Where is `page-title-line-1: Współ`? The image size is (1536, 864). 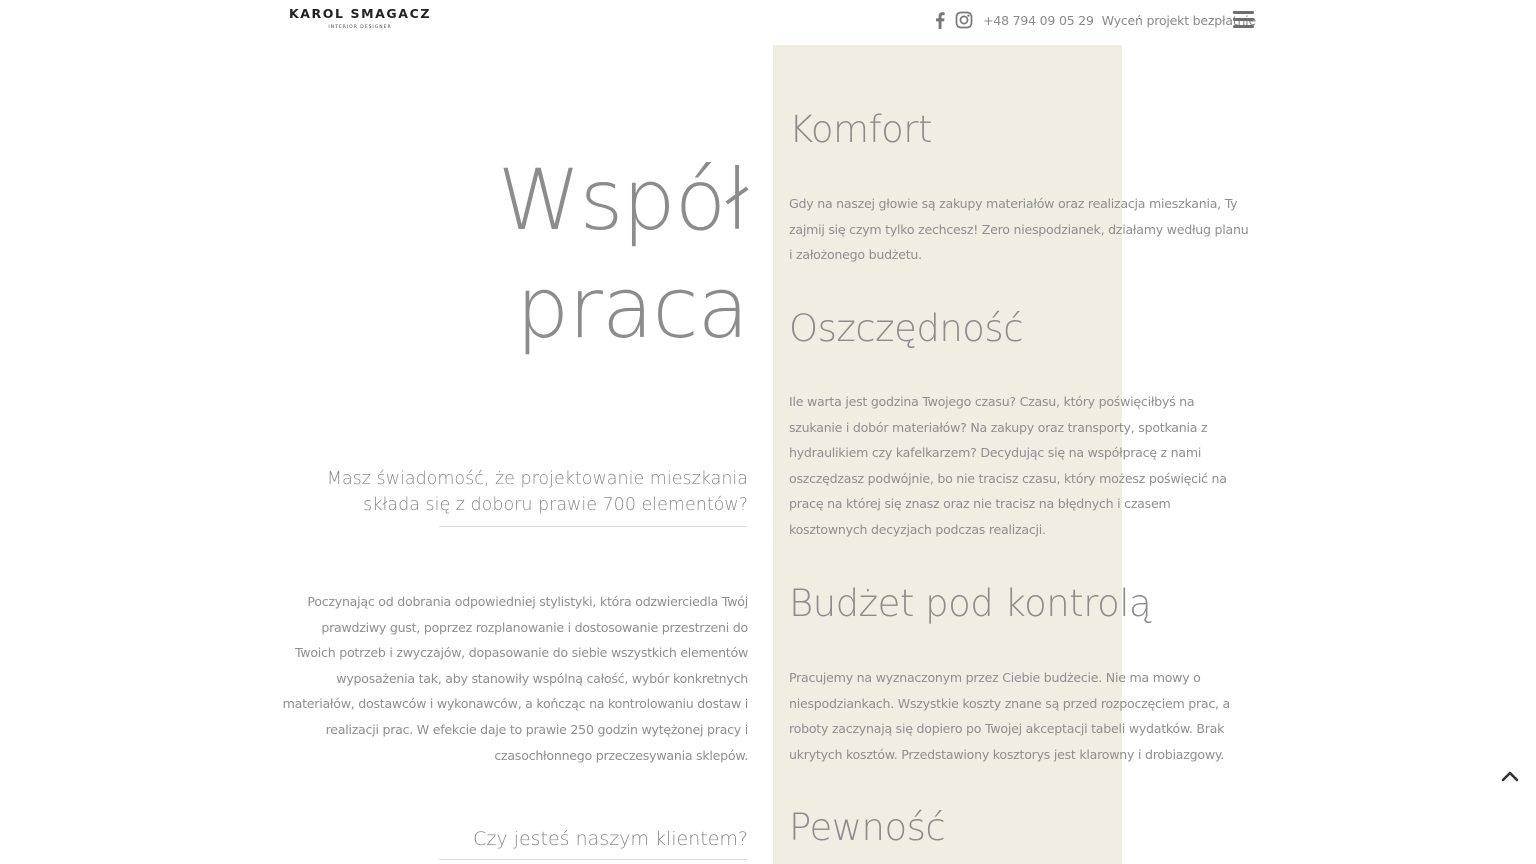 page-title-line-1: Współ is located at coordinates (623, 200).